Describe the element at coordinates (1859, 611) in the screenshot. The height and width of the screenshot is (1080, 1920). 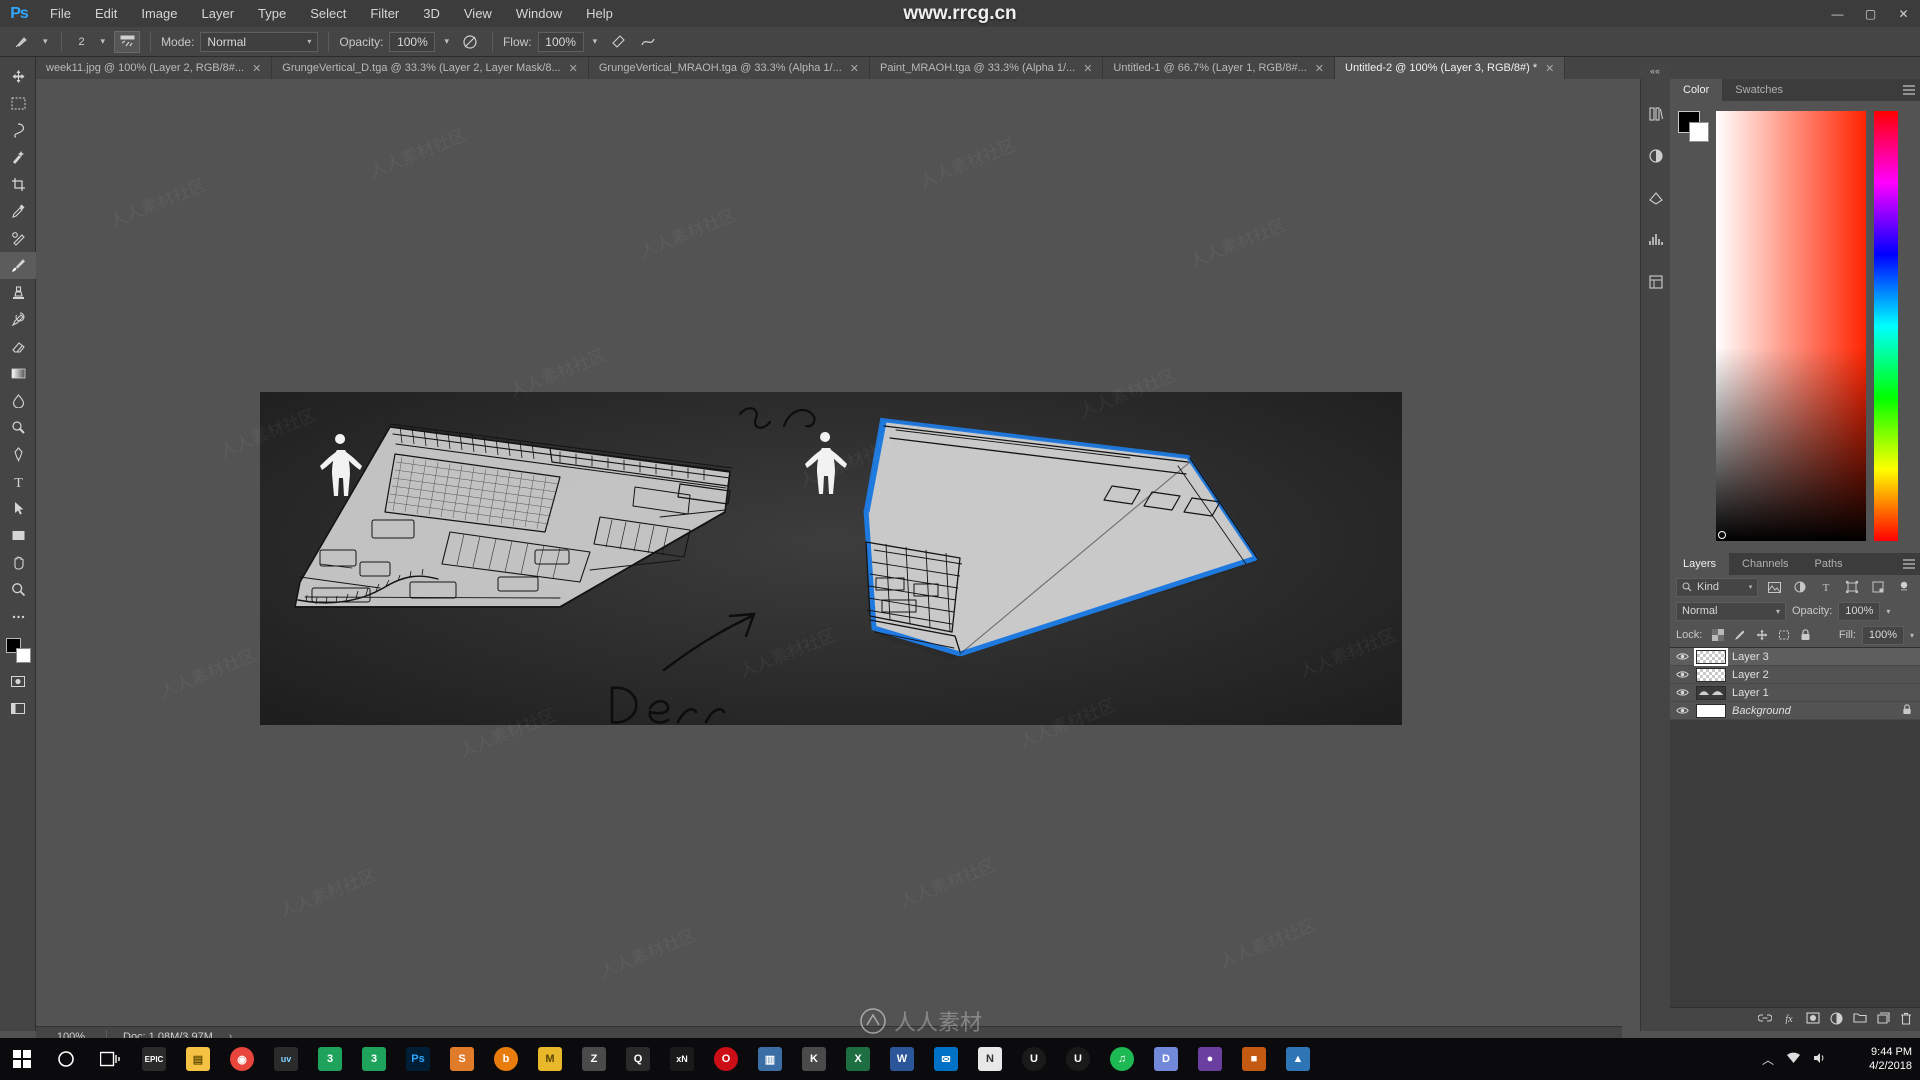
I see `layer-opacity-input: 100%` at that location.